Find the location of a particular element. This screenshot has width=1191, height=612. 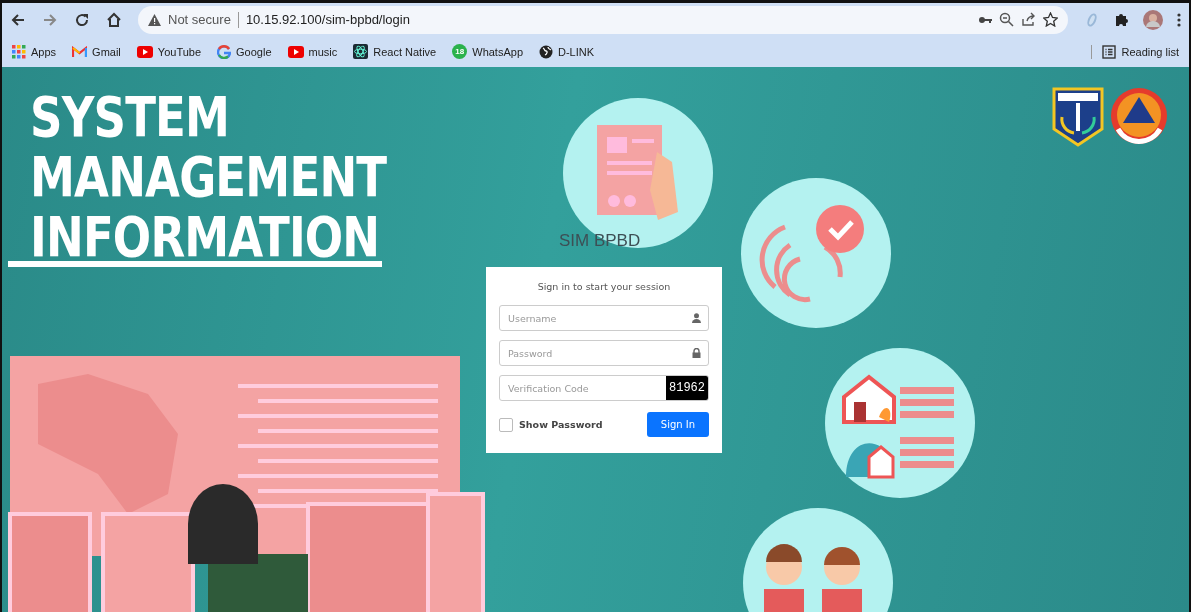

address-bar: Not secure 10.15.92.100/sim-bpbd/login is located at coordinates (603, 19).